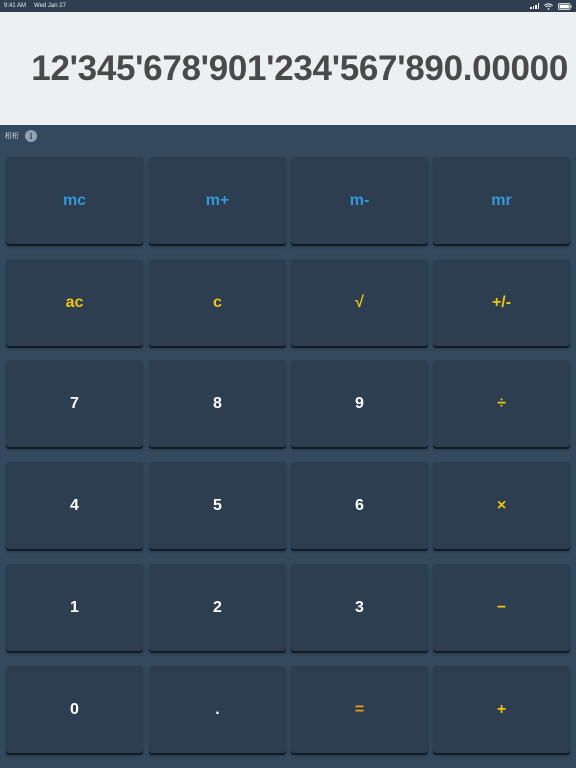 The image size is (576, 768). I want to click on digit-7-button: 7, so click(74, 403).